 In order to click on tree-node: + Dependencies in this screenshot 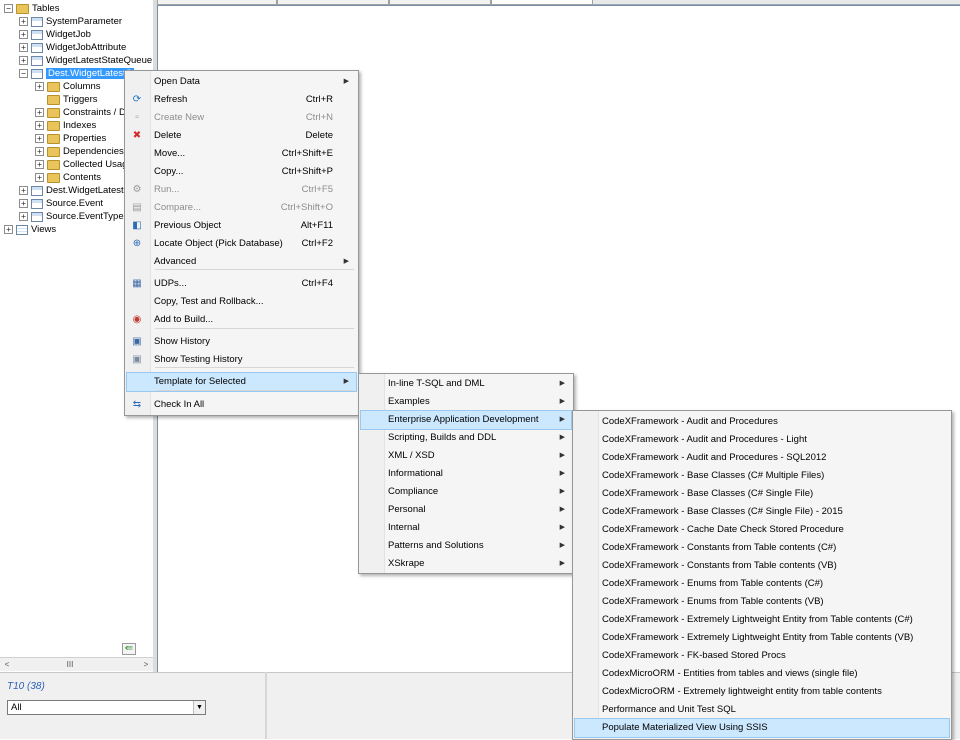, I will do `click(79, 151)`.